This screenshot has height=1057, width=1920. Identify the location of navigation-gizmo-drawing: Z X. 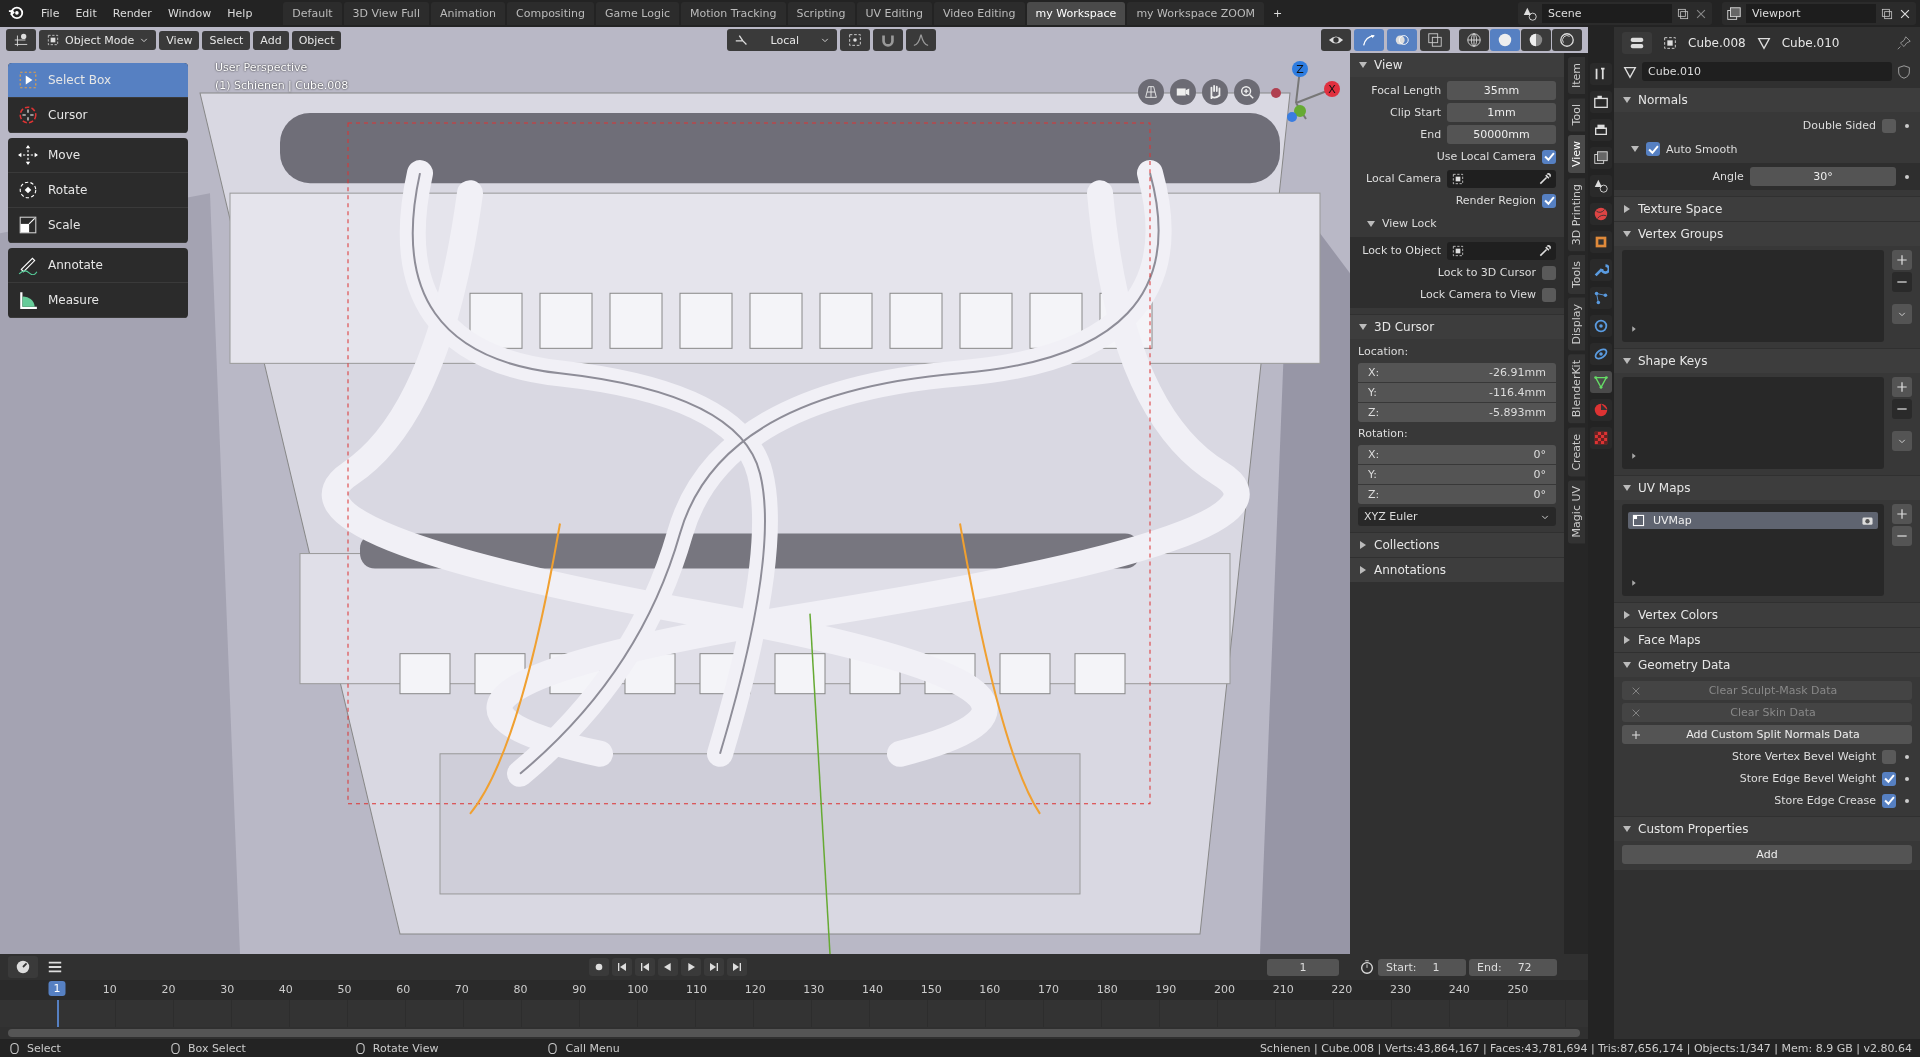
(1304, 97).